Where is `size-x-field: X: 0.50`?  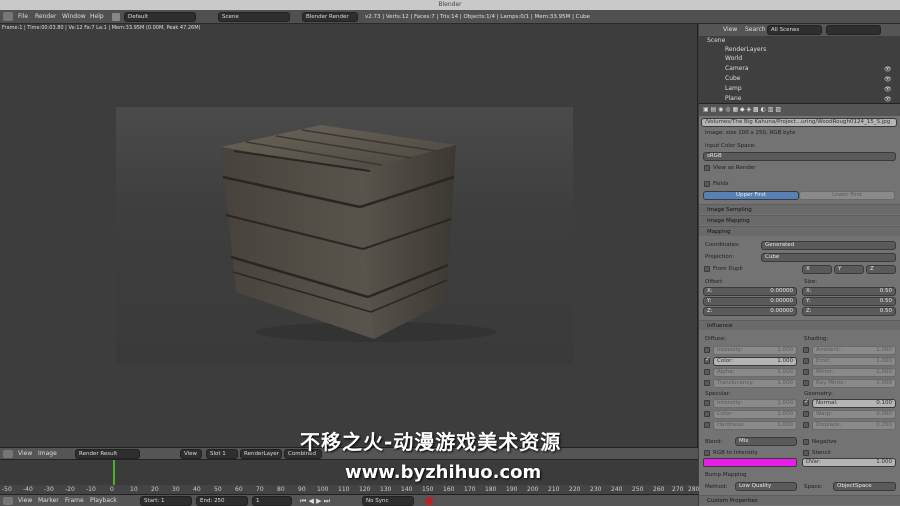 size-x-field: X: 0.50 is located at coordinates (849, 291).